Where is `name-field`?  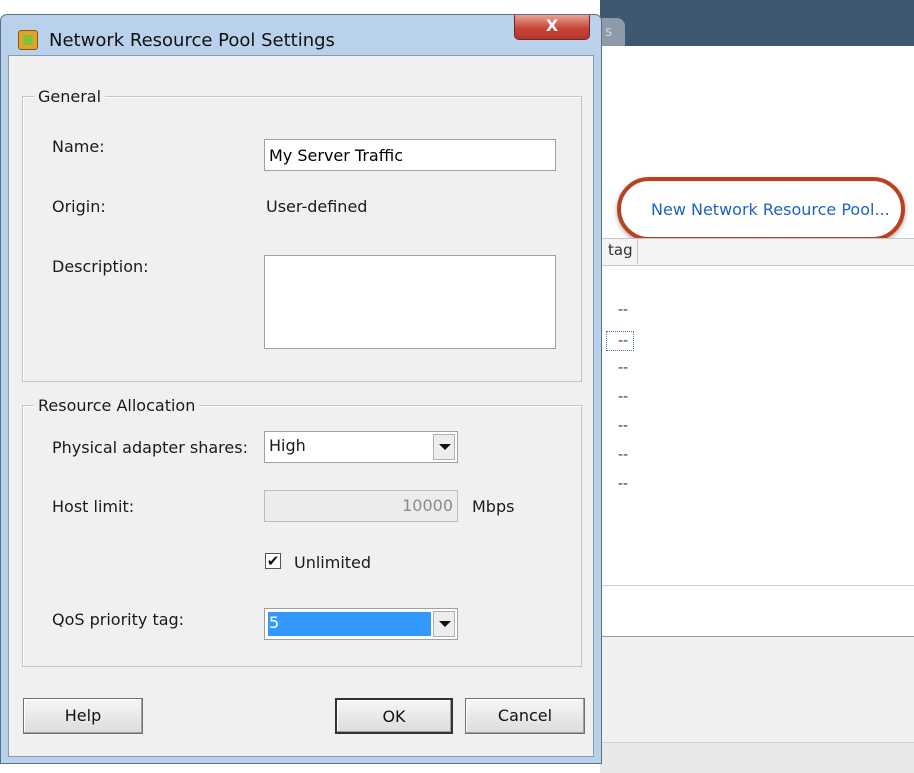 name-field is located at coordinates (410, 155).